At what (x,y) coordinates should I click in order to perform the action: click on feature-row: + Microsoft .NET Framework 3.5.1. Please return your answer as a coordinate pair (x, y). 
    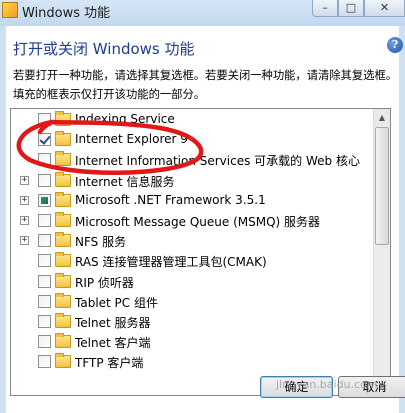
    Looking at the image, I should click on (196, 201).